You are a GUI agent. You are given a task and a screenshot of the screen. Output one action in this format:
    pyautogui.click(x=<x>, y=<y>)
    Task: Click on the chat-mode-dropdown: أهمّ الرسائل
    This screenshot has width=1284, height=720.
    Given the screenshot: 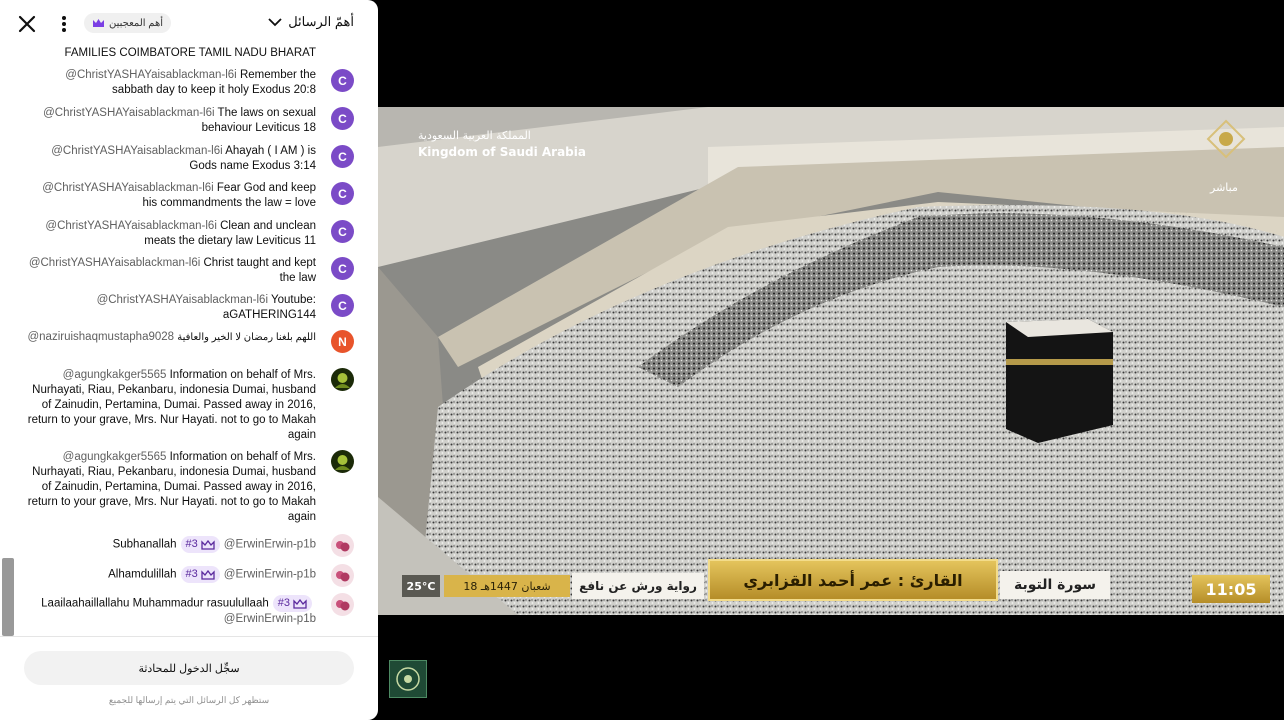 What is the action you would take?
    pyautogui.click(x=311, y=22)
    